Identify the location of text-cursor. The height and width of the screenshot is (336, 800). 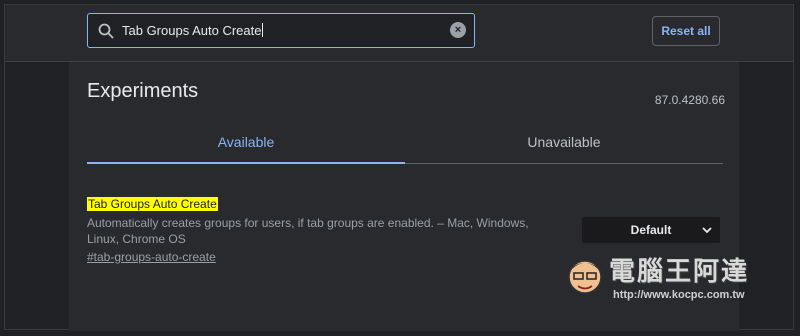
(263, 30).